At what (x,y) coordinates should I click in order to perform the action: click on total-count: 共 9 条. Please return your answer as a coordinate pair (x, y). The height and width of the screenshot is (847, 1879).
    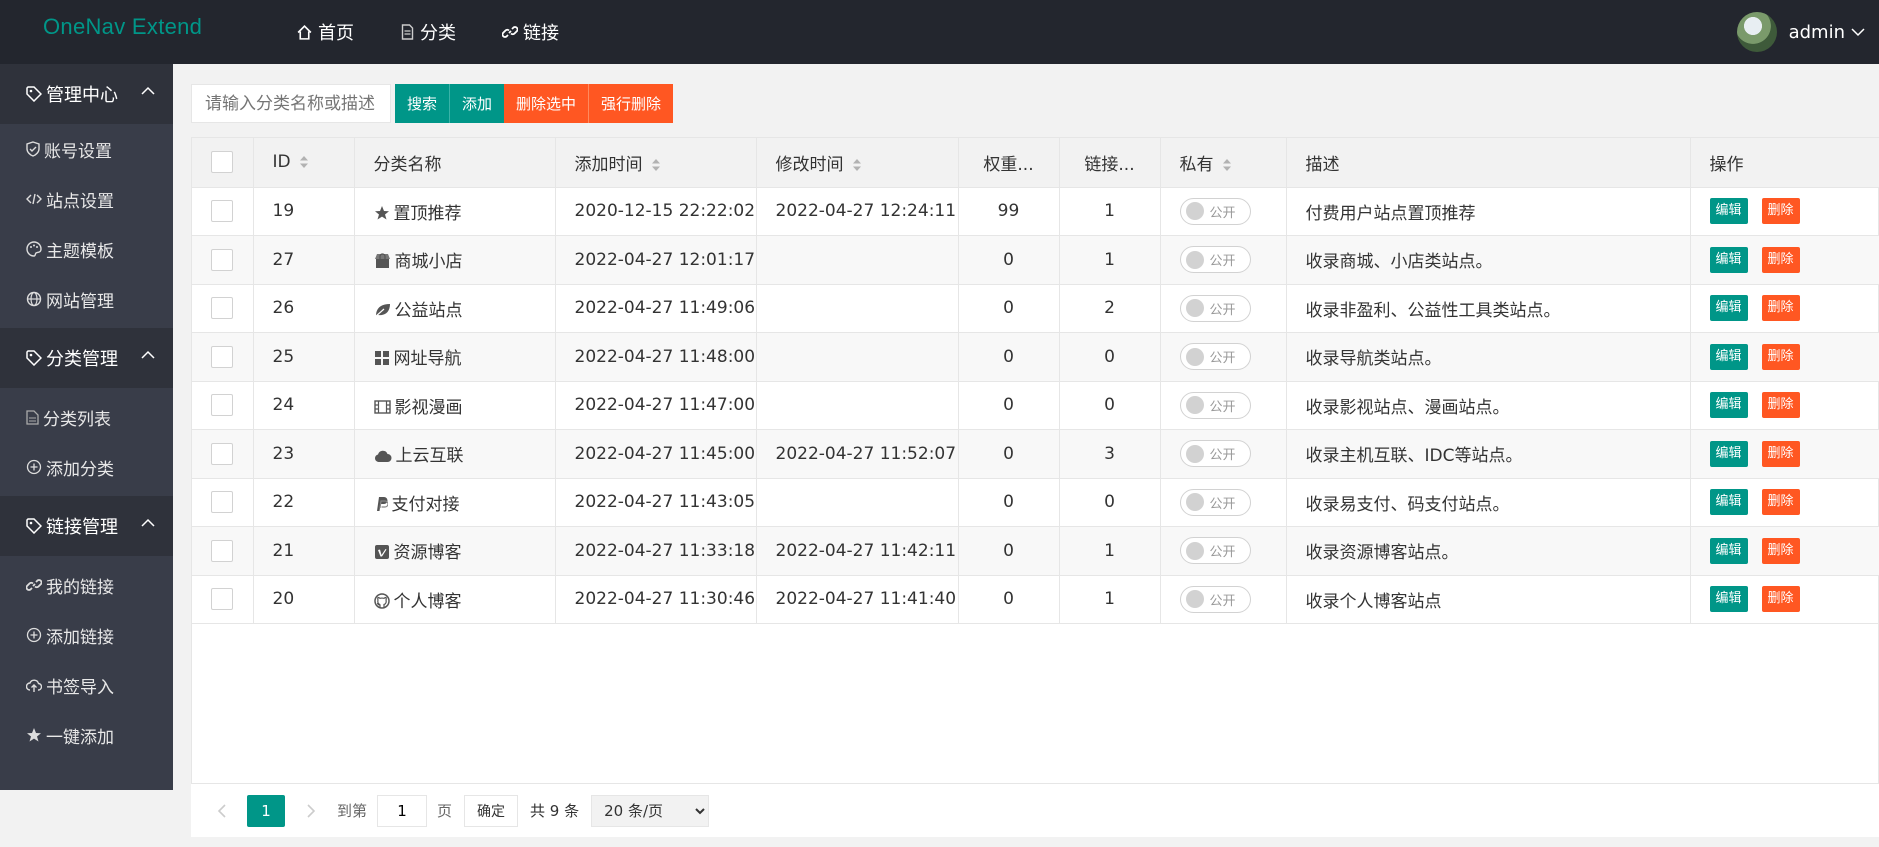
    Looking at the image, I should click on (555, 811).